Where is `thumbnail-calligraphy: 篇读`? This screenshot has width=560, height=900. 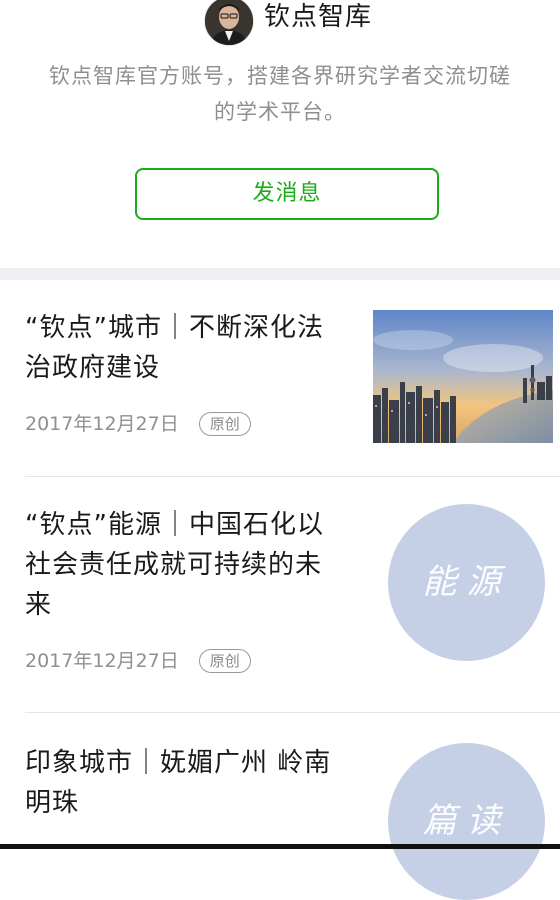 thumbnail-calligraphy: 篇读 is located at coordinates (466, 821).